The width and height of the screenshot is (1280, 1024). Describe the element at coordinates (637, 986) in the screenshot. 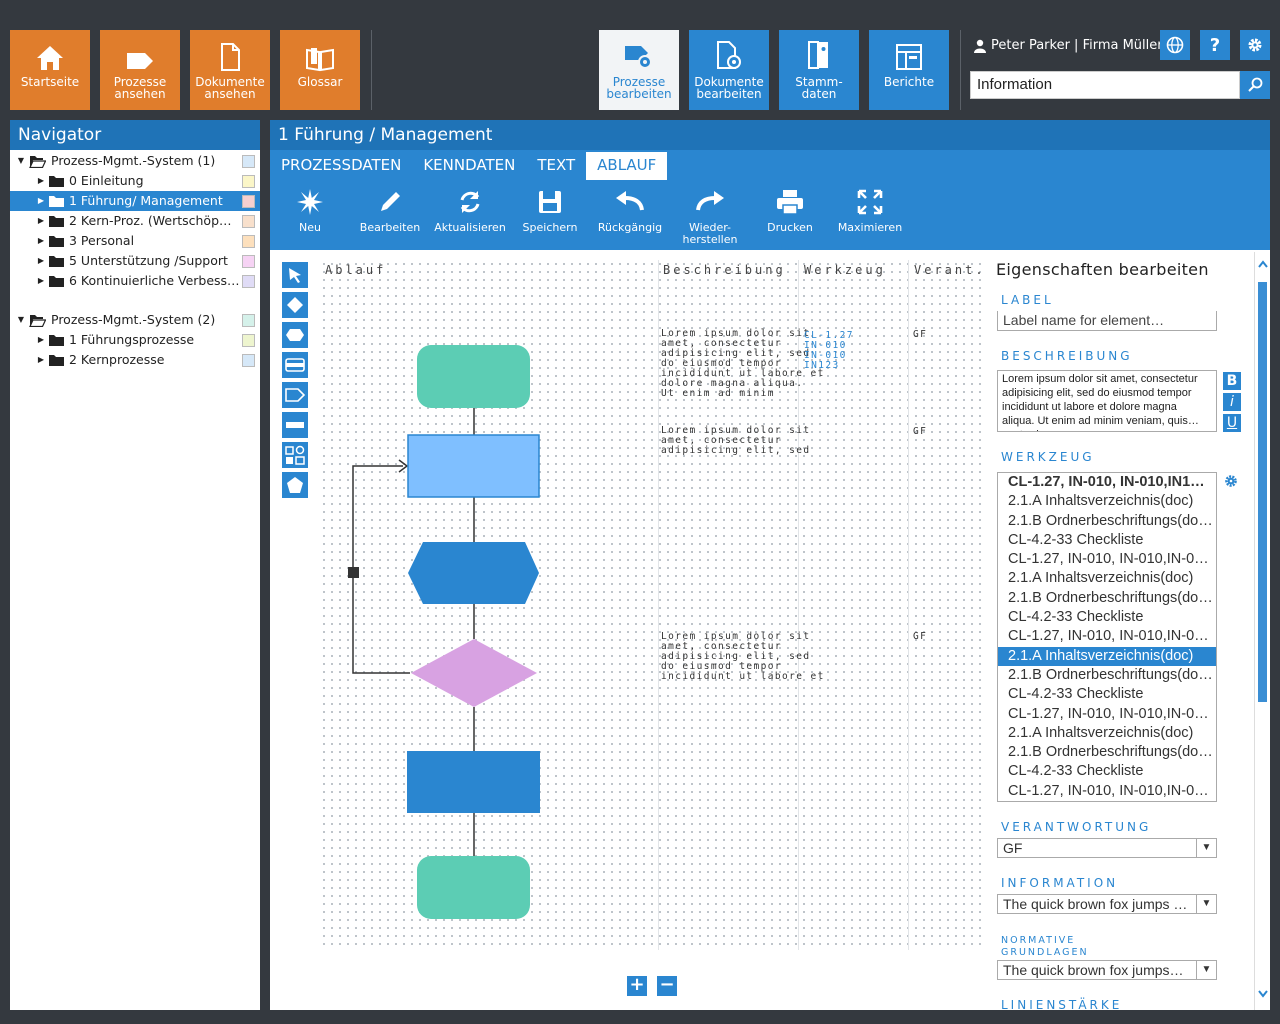

I see `zoom-in-button: +` at that location.